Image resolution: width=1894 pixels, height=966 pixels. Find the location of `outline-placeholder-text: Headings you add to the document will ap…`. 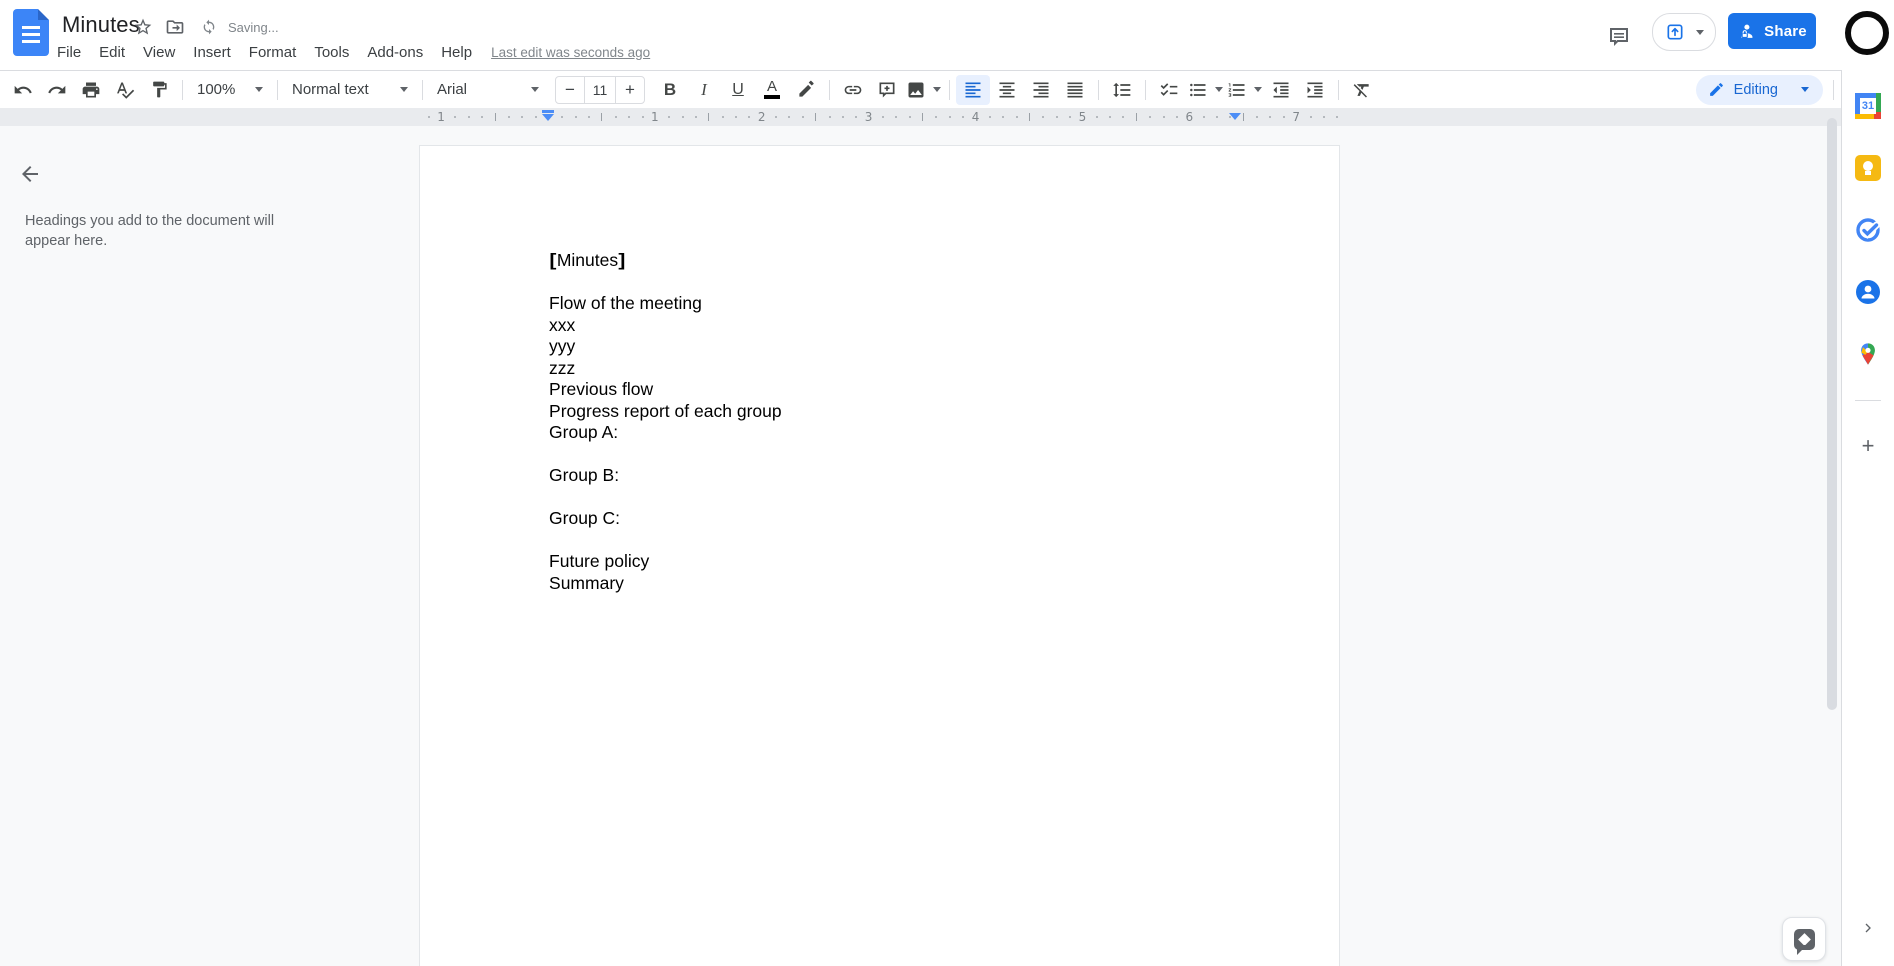

outline-placeholder-text: Headings you add to the document will ap… is located at coordinates (150, 231).